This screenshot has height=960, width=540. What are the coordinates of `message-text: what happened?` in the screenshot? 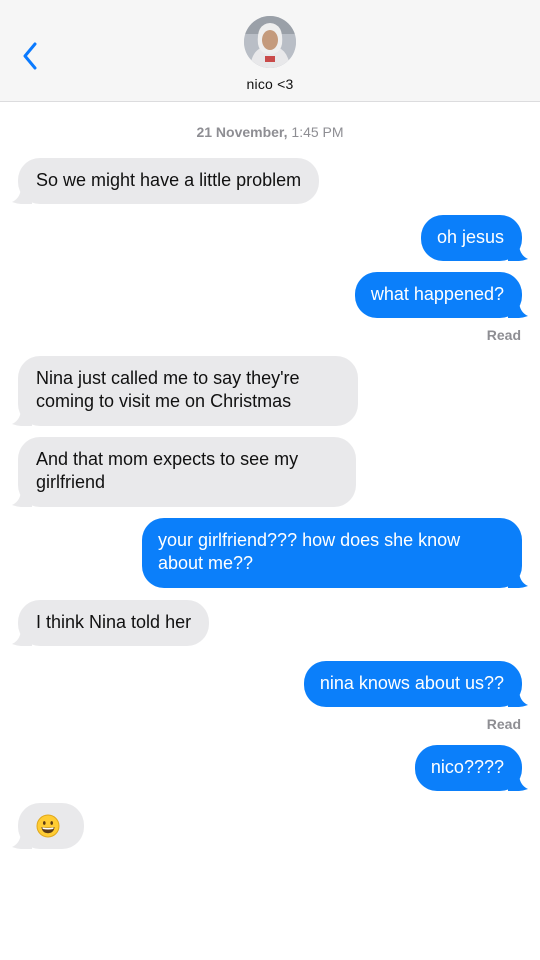 It's located at (437, 294).